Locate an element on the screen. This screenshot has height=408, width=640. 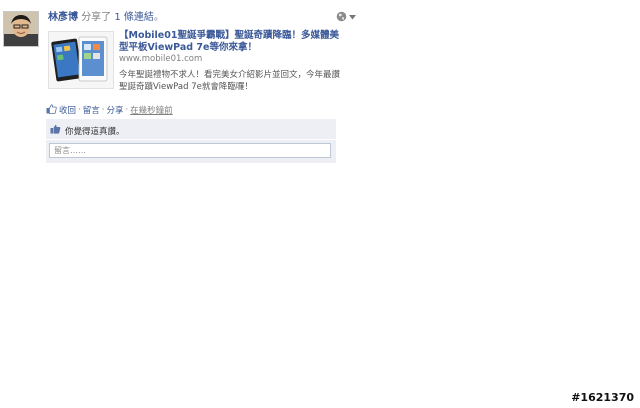
story-actions: 收回 · 留言 · 分享 · 在幾秒鐘前 is located at coordinates (109, 110).